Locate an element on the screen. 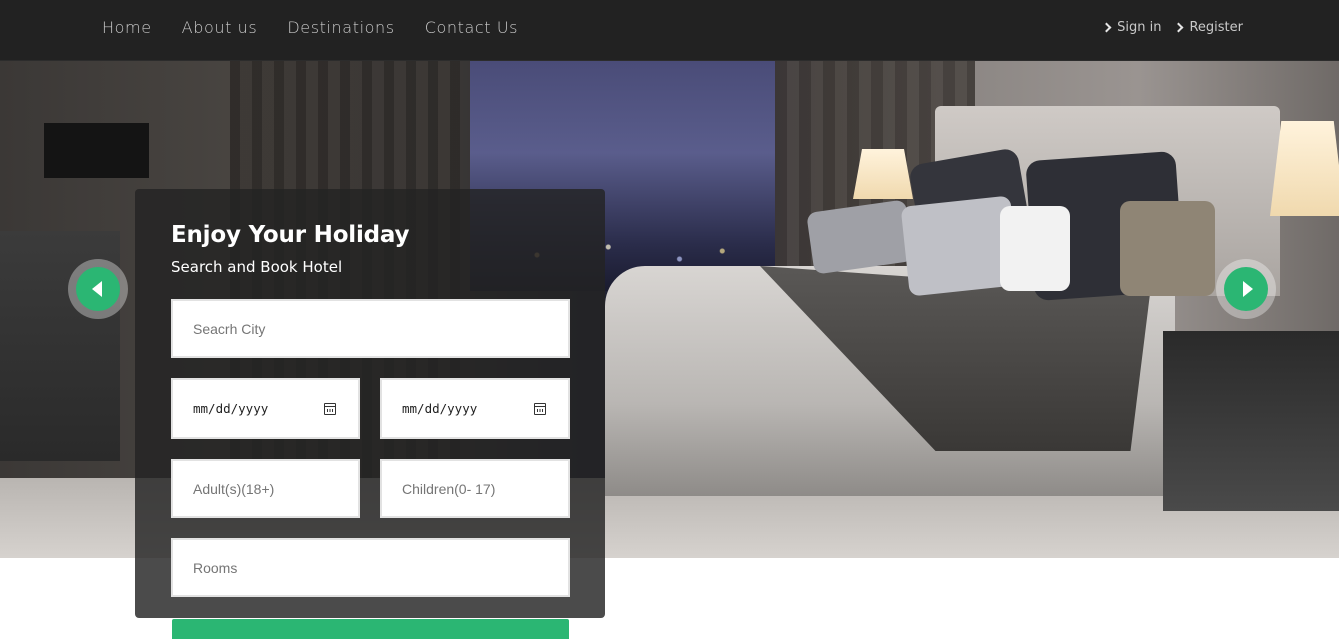  search-city-input: Seacrh City is located at coordinates (370, 328).